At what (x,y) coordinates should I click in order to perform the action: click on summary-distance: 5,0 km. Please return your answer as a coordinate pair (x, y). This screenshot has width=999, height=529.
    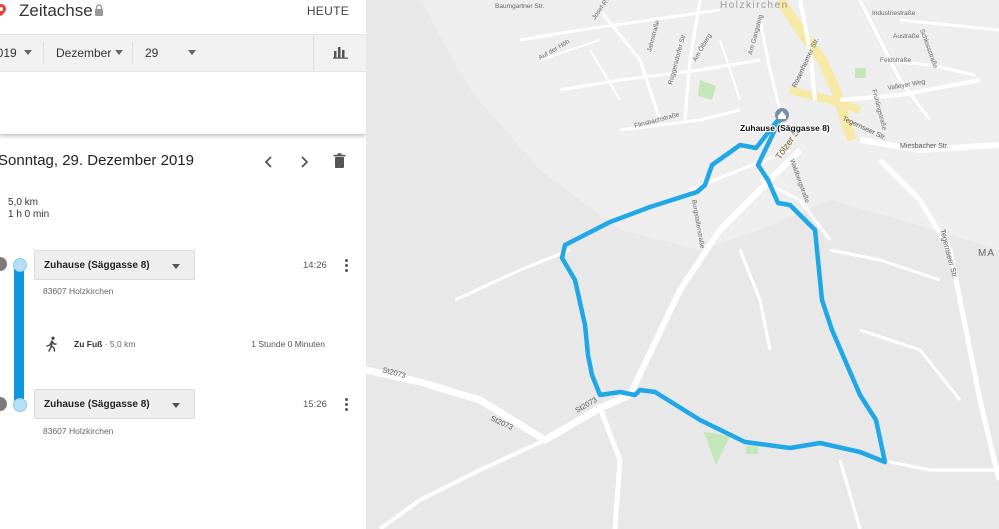
    Looking at the image, I should click on (23, 202).